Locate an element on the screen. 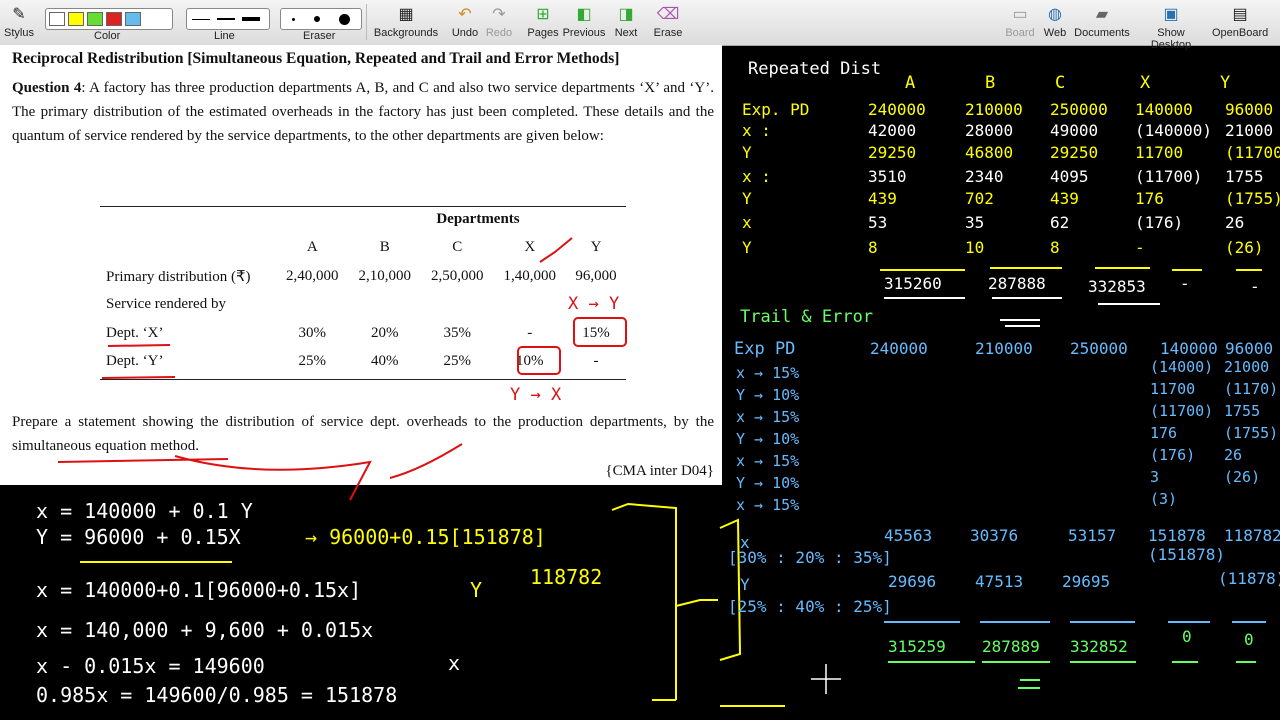 This screenshot has width=1280, height=720. te-x-value: 45563 is located at coordinates (908, 535).